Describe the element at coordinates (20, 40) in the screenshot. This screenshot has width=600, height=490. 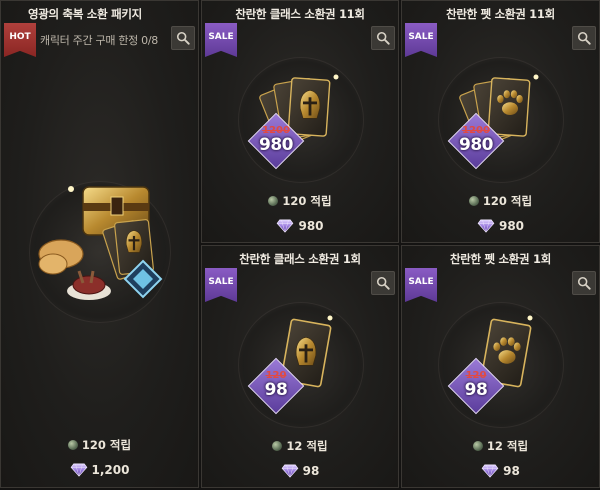
I see `hot-badge: HOT` at that location.